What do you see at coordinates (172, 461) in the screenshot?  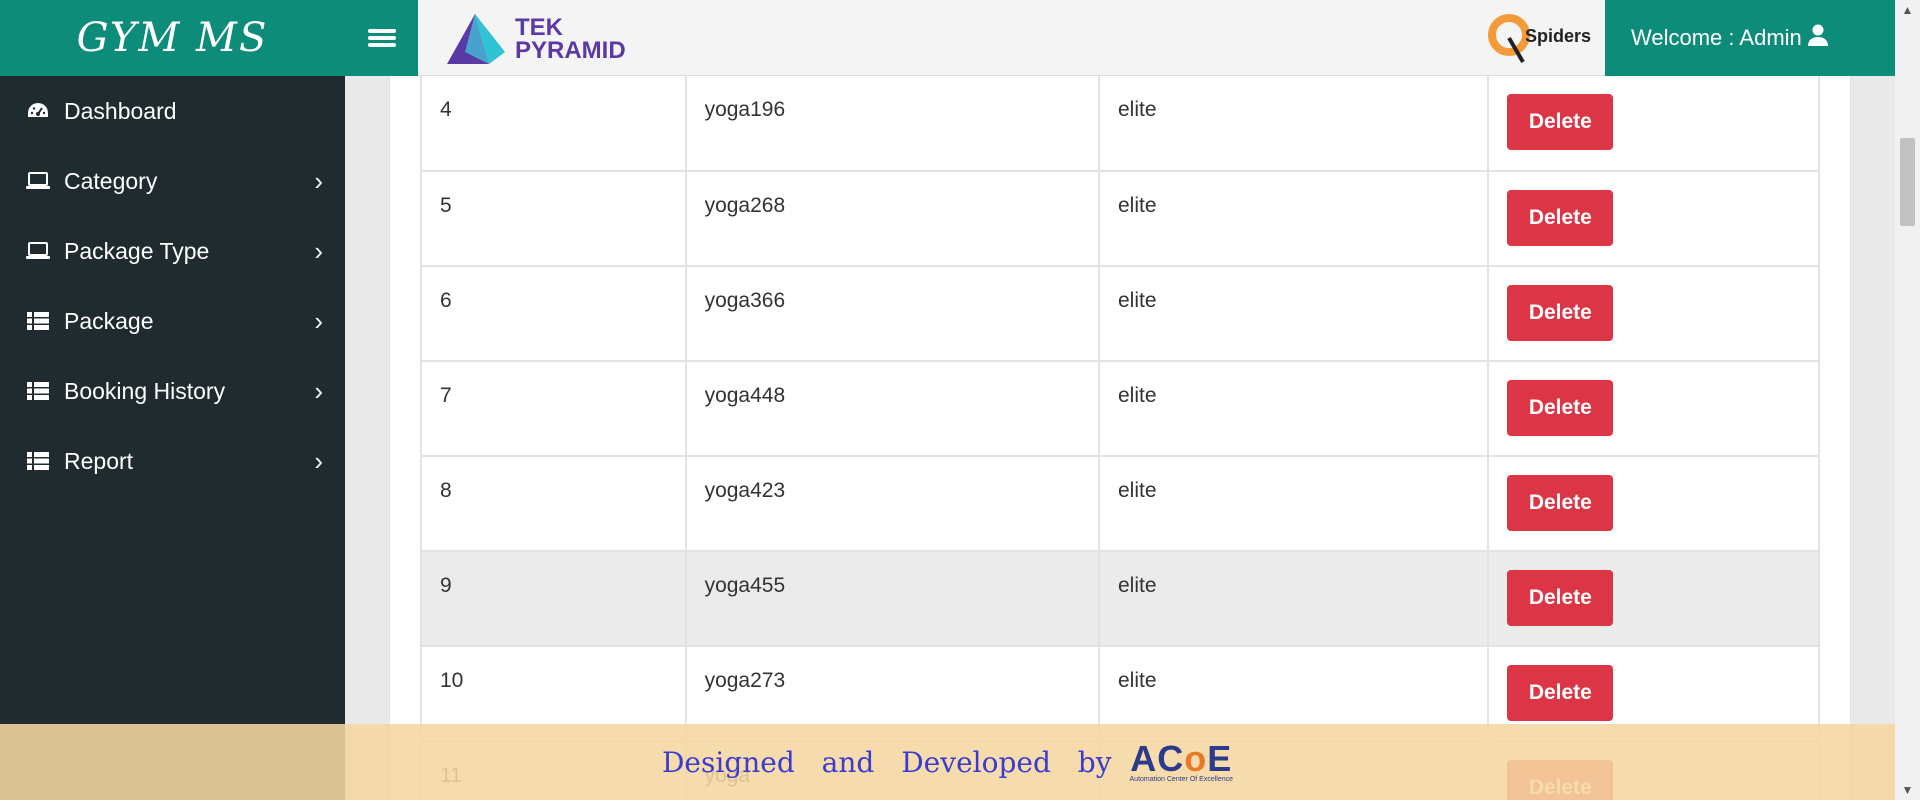 I see `sidebar-item-report: Report ›` at bounding box center [172, 461].